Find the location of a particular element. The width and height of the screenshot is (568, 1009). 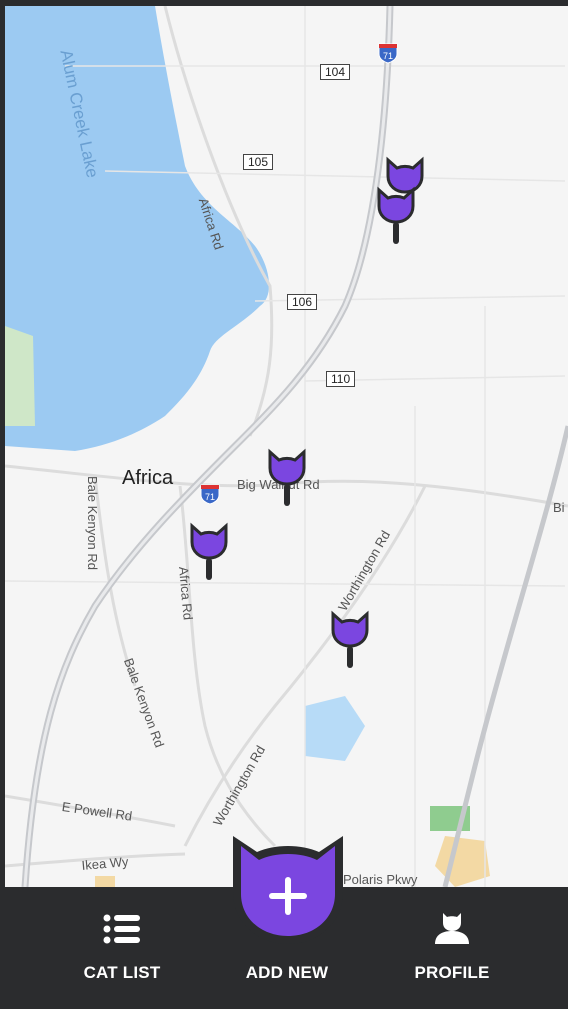

route-shield: 106 is located at coordinates (302, 302).